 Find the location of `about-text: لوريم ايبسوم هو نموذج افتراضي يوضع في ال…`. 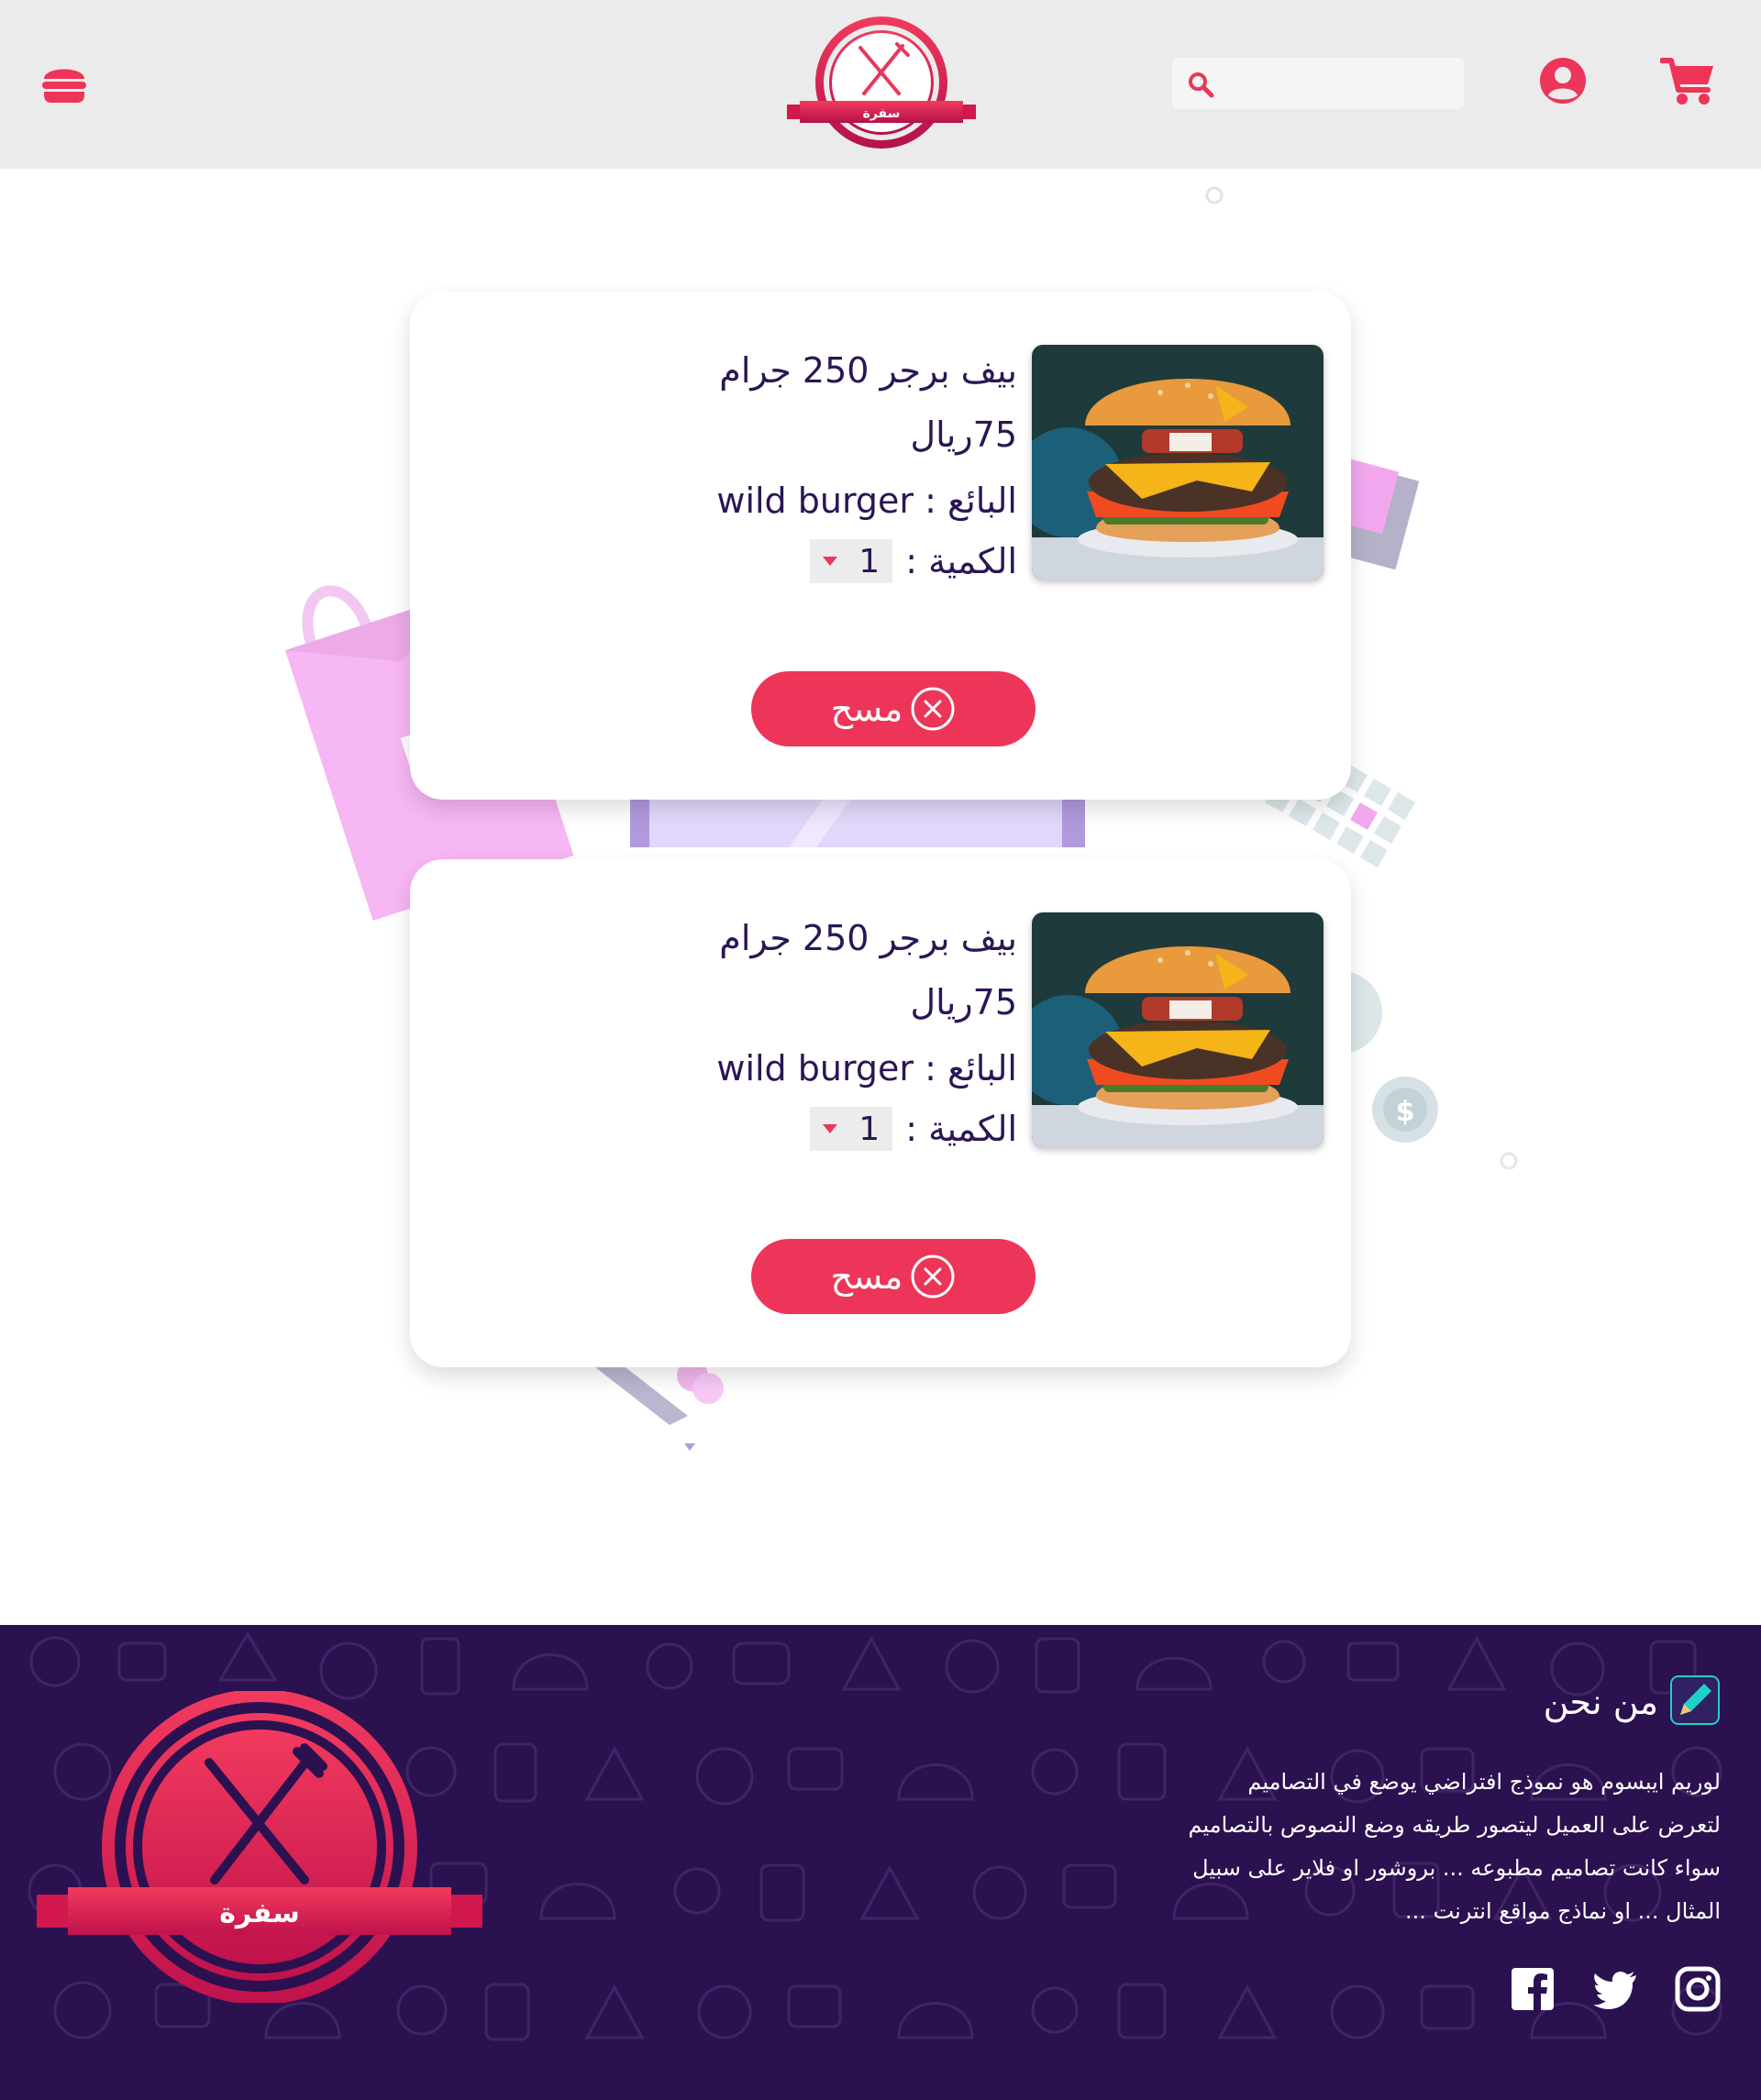

about-text: لوريم ايبسوم هو نموذج افتراضي يوضع في ال… is located at coordinates (1400, 1847).